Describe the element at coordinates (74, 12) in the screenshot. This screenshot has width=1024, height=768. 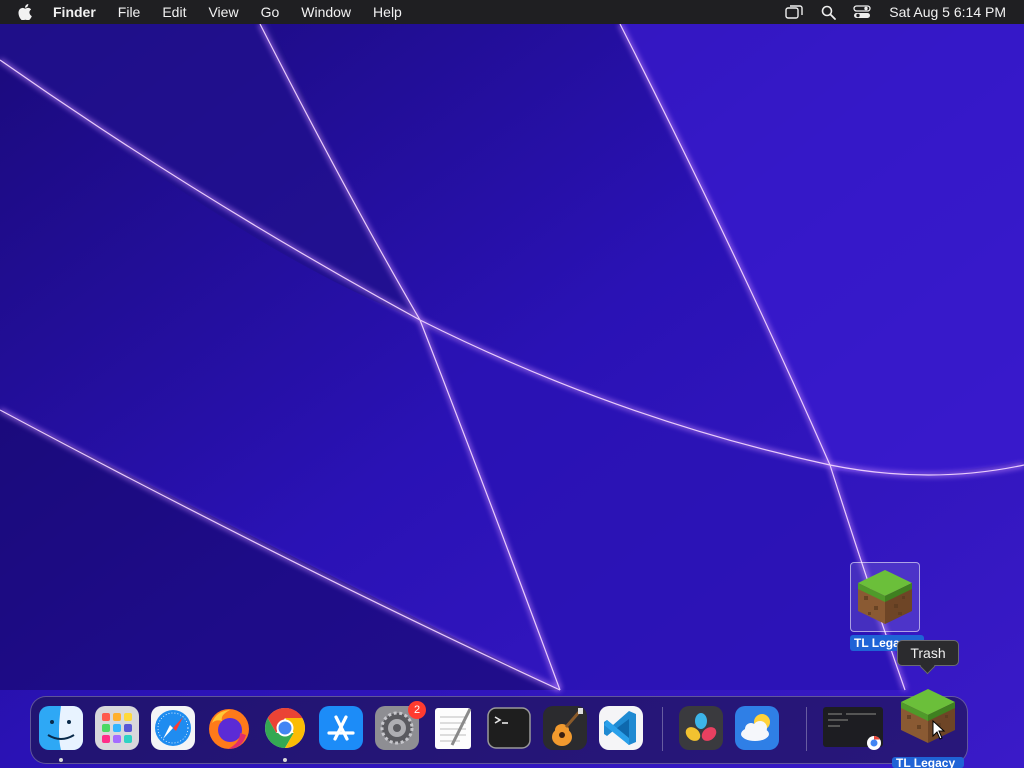
I see `menu-app-finder: Finder` at that location.